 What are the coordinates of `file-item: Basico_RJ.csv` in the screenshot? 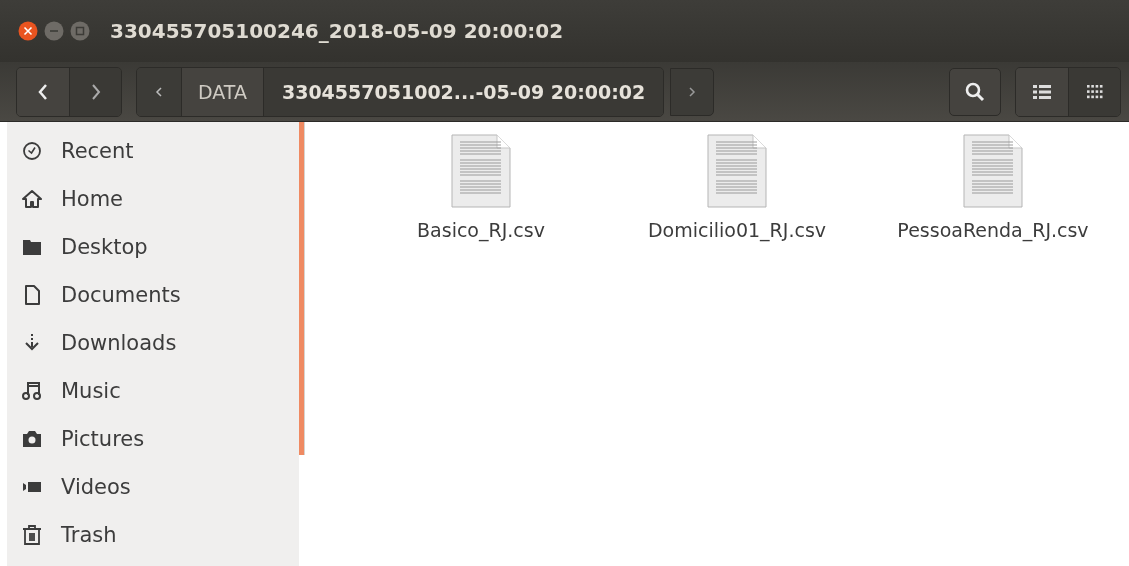 It's located at (481, 189).